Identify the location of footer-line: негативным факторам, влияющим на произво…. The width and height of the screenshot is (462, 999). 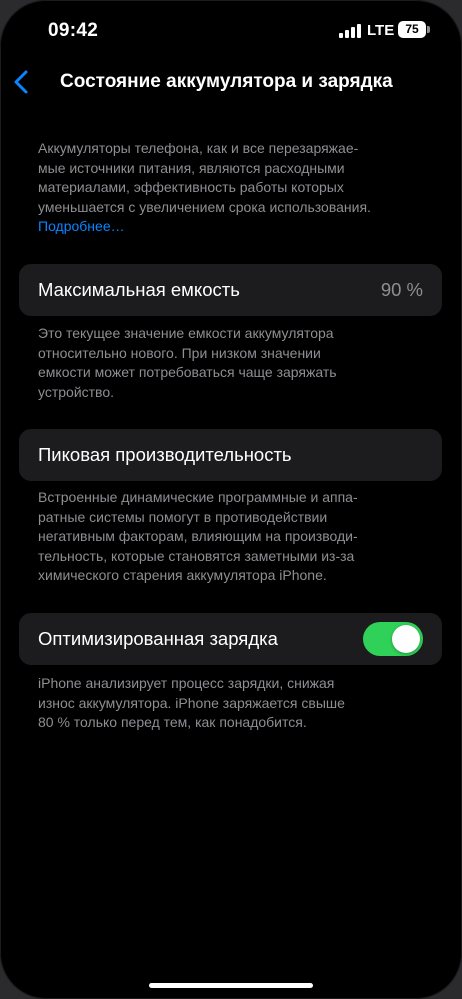
(198, 536).